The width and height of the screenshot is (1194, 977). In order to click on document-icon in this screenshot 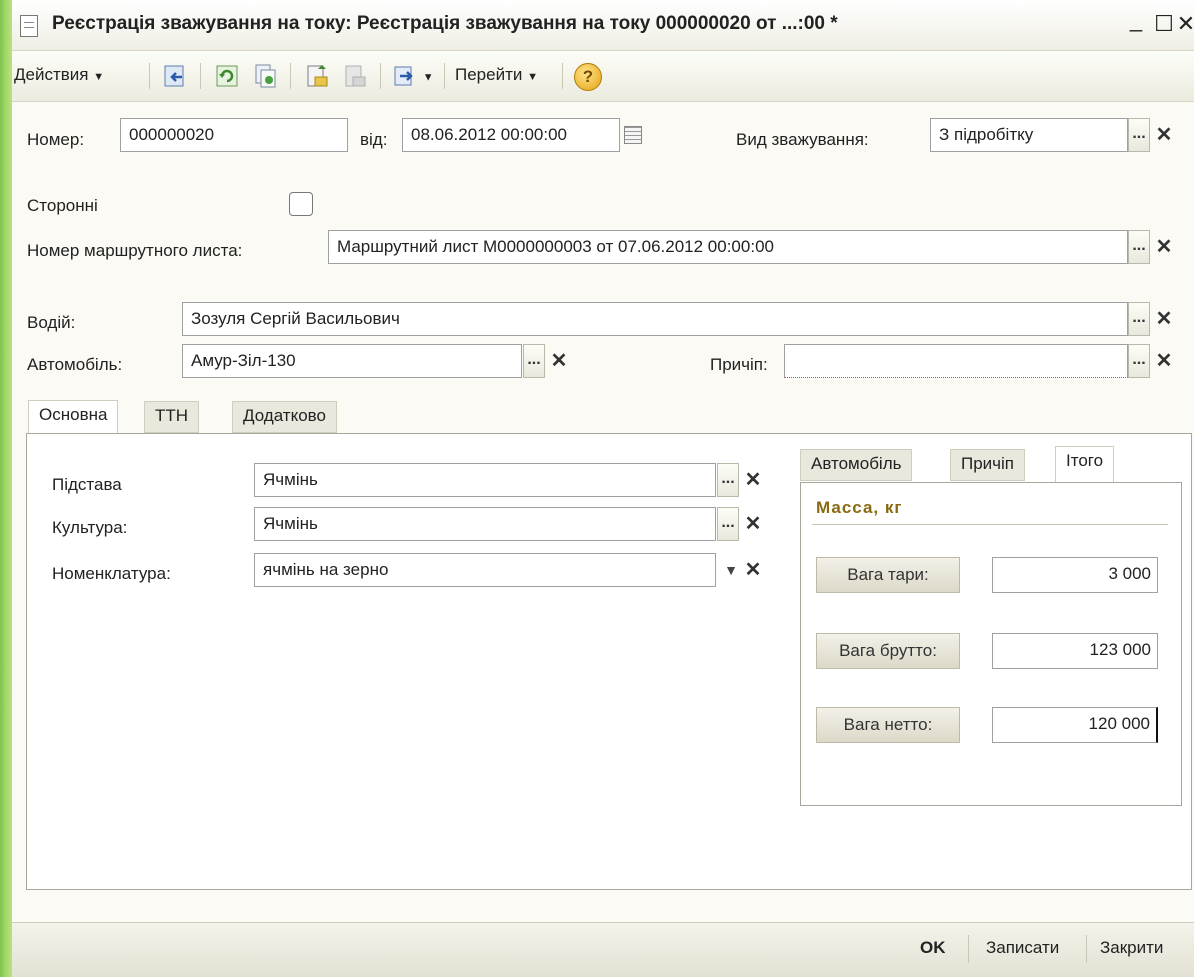, I will do `click(29, 26)`.